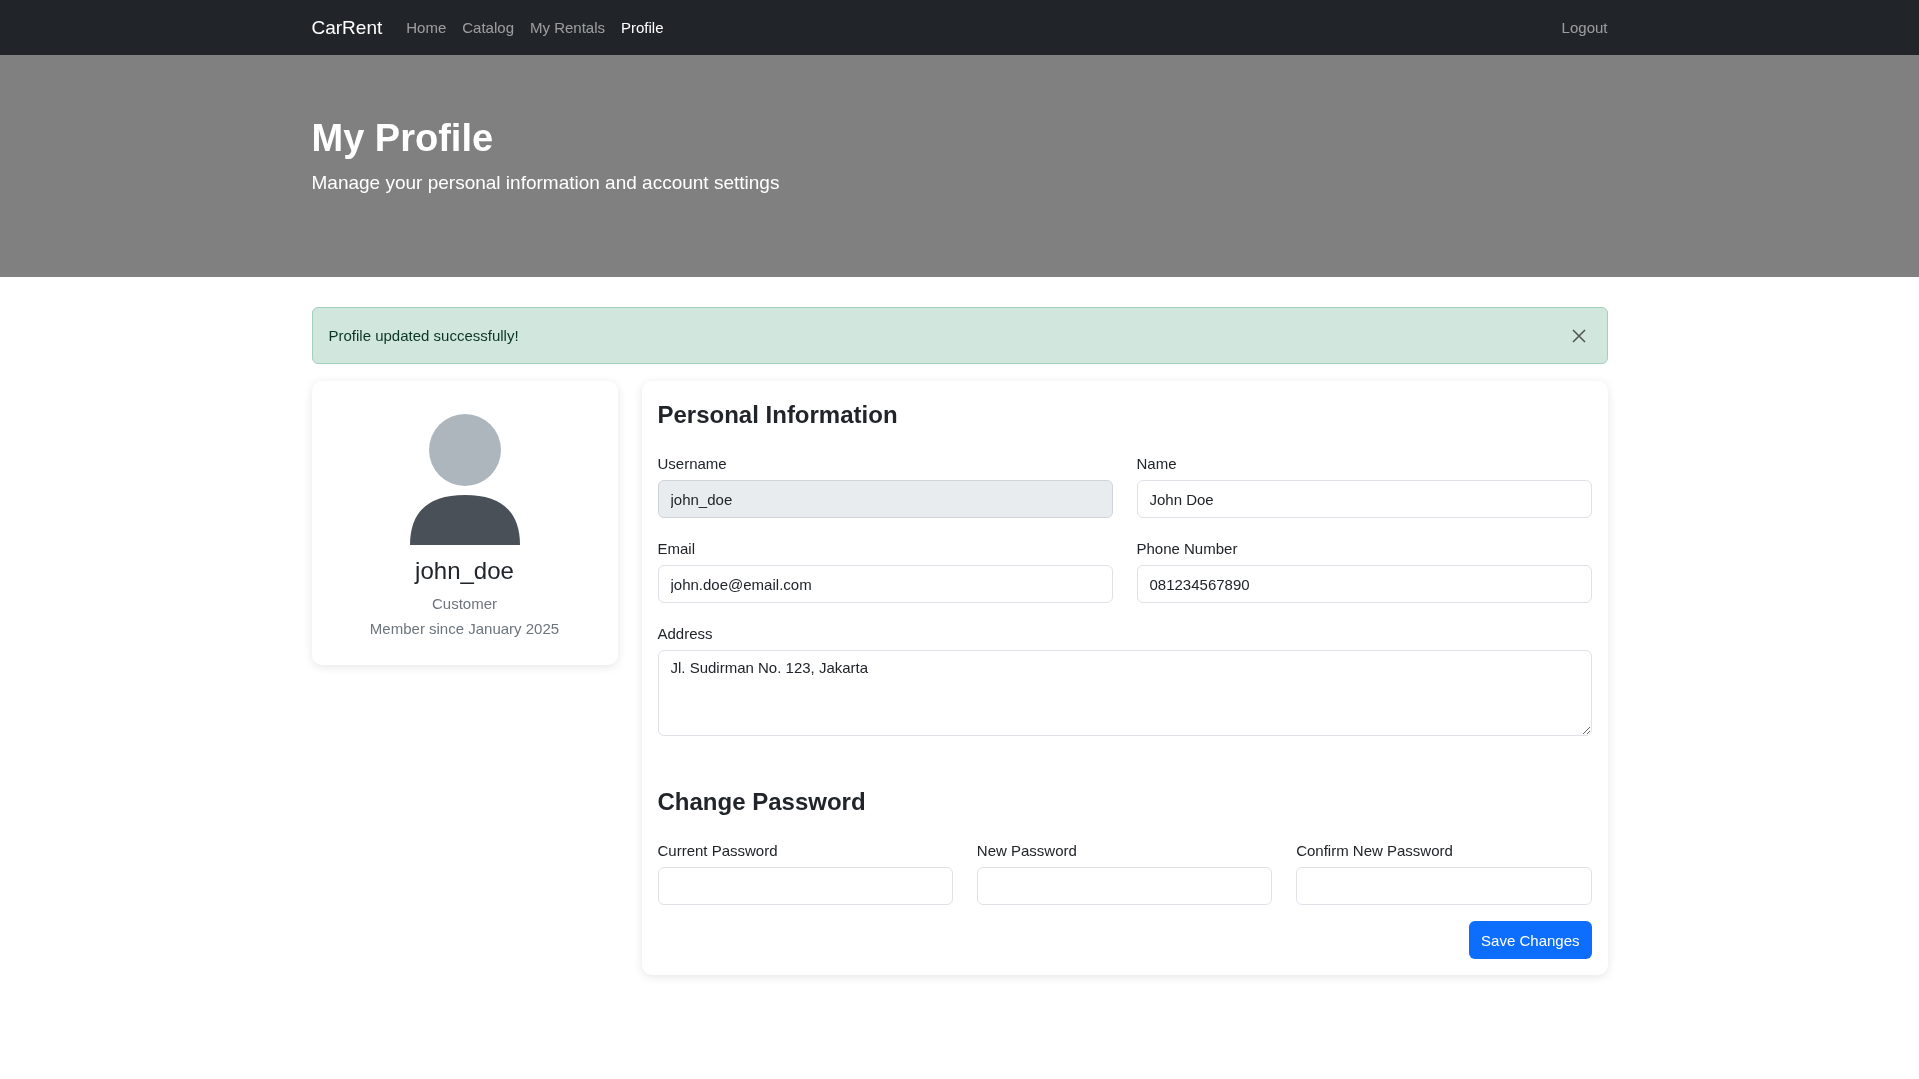 This screenshot has height=1079, width=1919. Describe the element at coordinates (676, 548) in the screenshot. I see `field-label: Email` at that location.